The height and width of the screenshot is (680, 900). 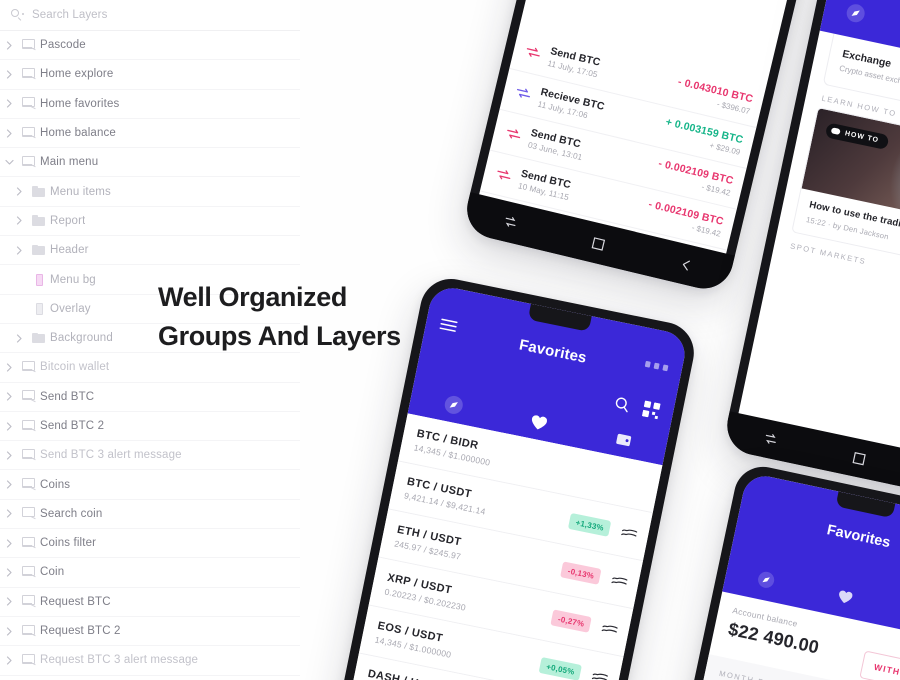 I want to click on layer-row: Request BTC 3 alert message, so click(x=150, y=661).